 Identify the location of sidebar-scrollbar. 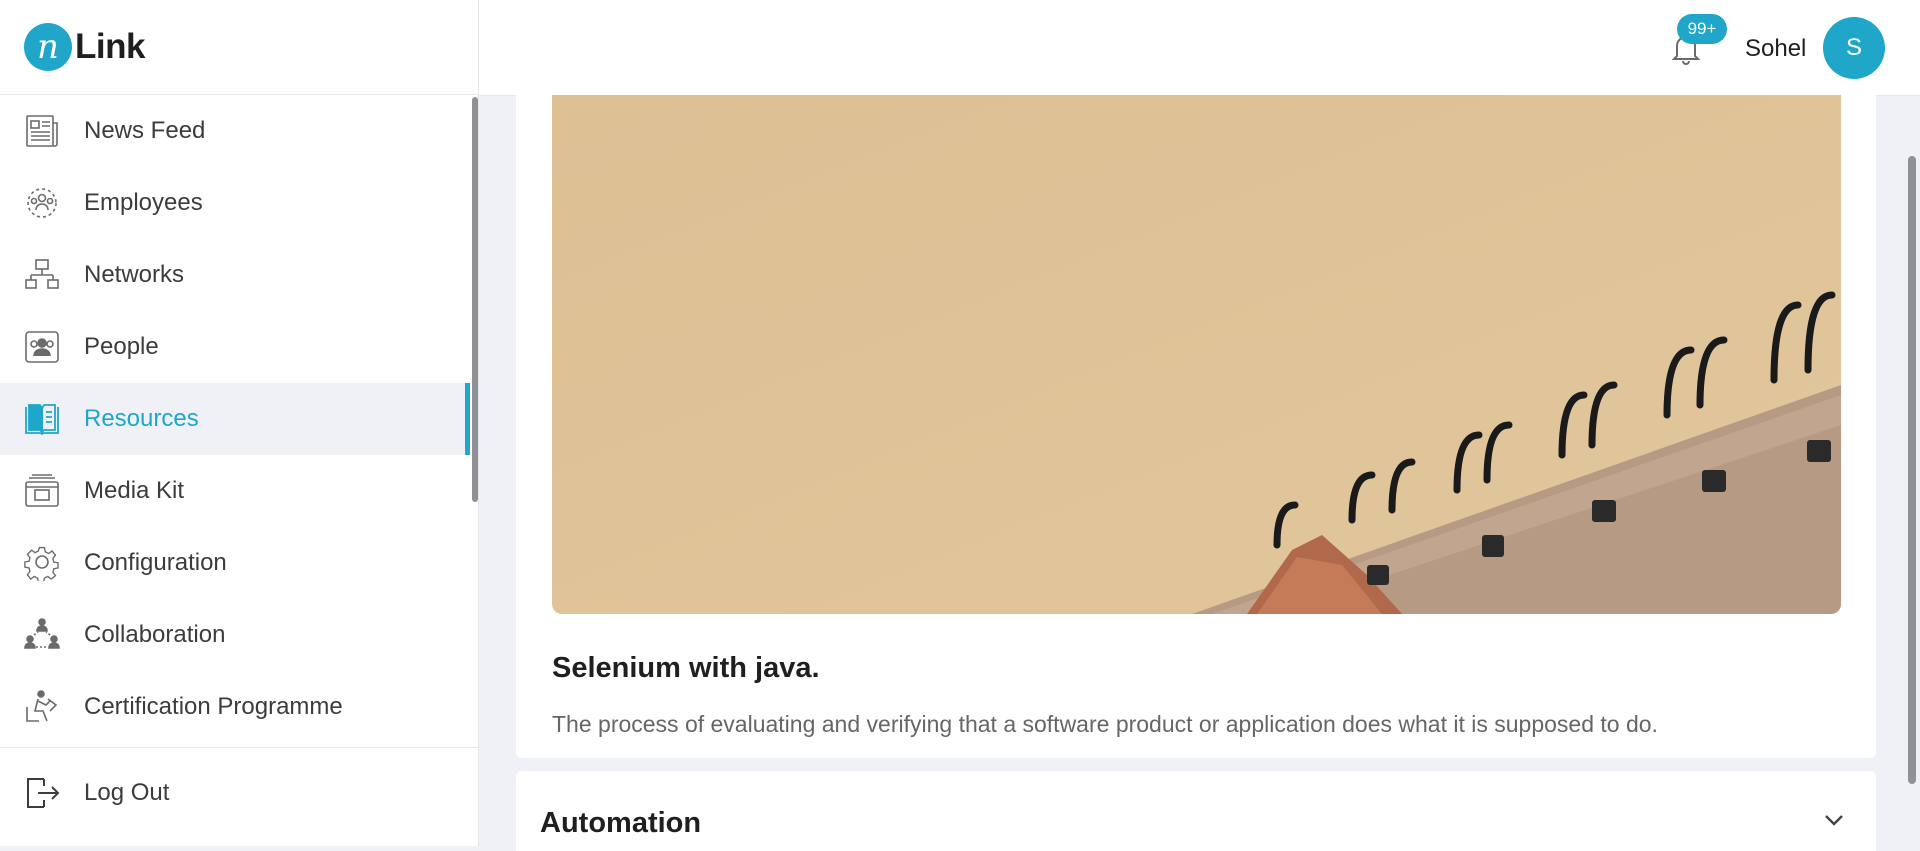
(475, 299).